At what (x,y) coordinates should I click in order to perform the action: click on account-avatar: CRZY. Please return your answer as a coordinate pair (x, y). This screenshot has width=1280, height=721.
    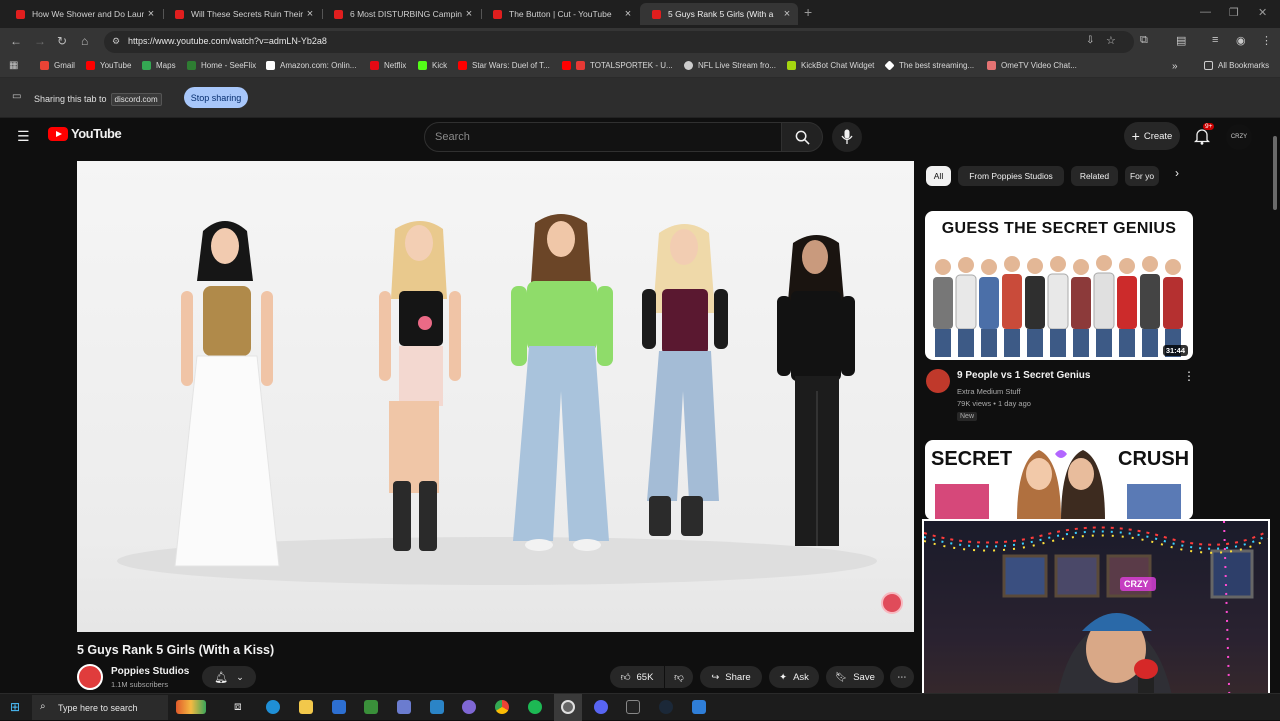
    Looking at the image, I should click on (1239, 137).